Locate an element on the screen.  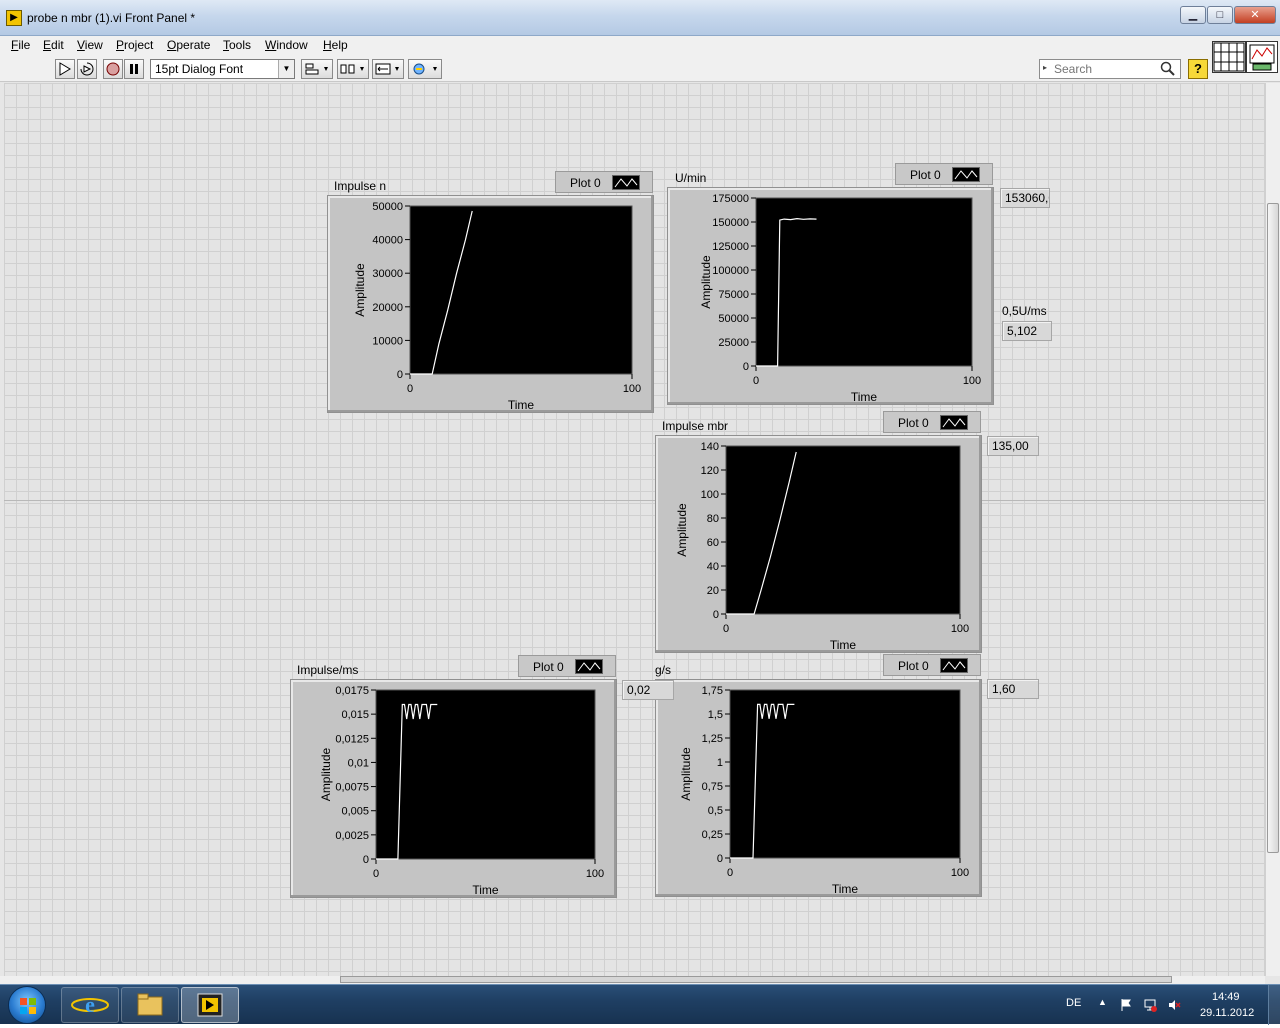
plot-legend-impulse-n: Plot 0 is located at coordinates (604, 182).